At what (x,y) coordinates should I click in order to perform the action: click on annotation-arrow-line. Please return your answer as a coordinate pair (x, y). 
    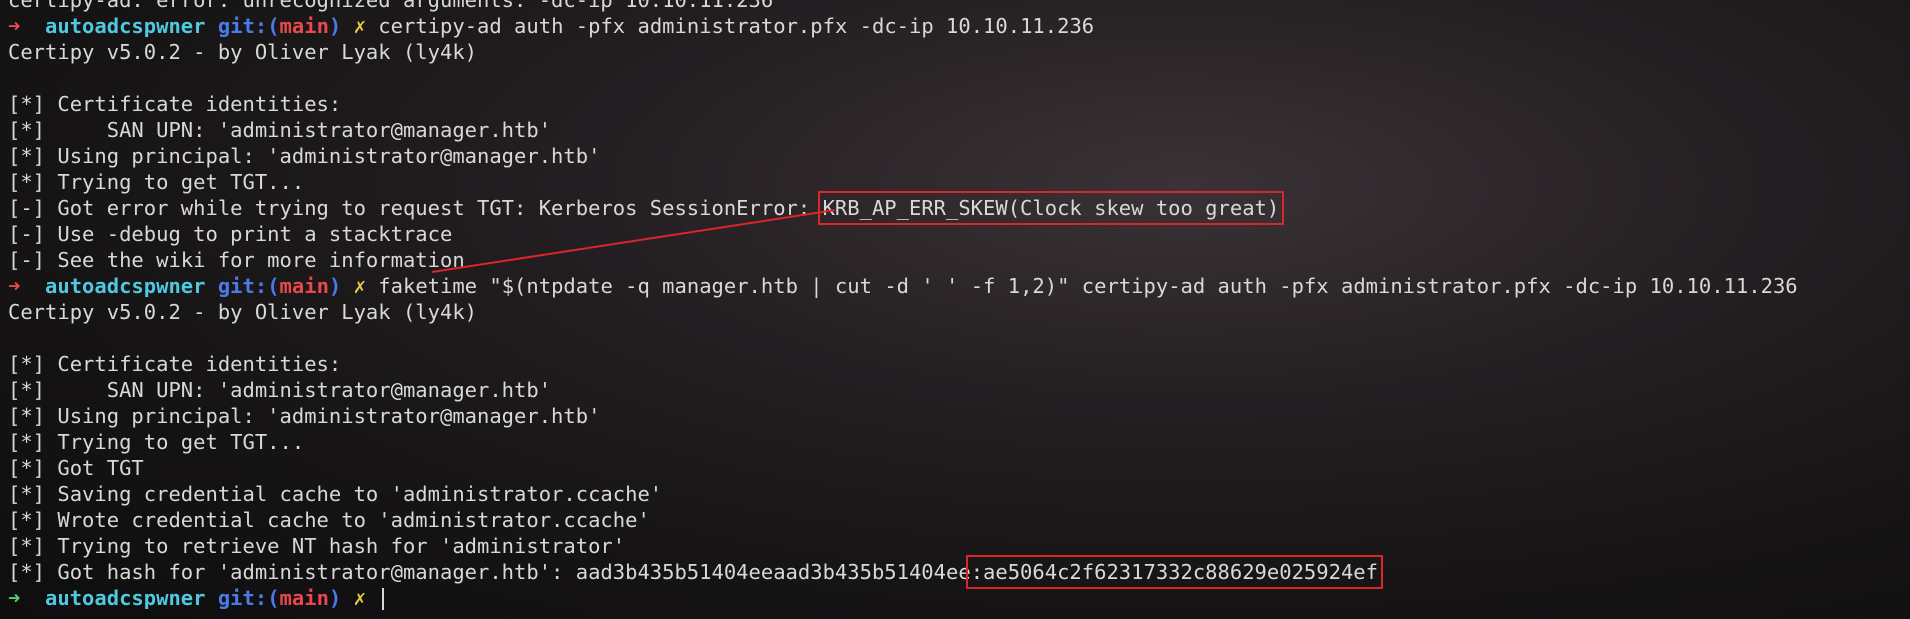
    Looking at the image, I should click on (633, 241).